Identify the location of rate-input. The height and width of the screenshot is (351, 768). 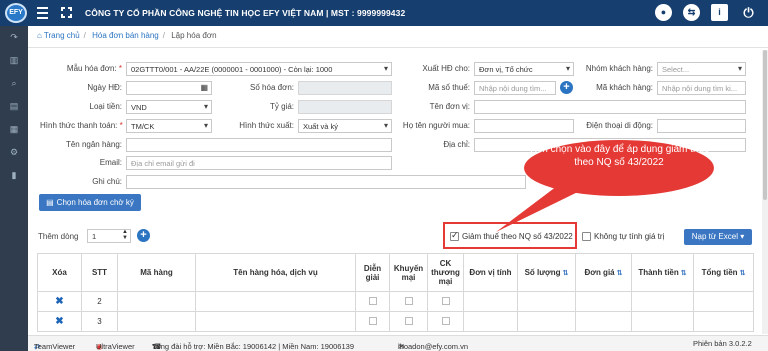
(345, 107).